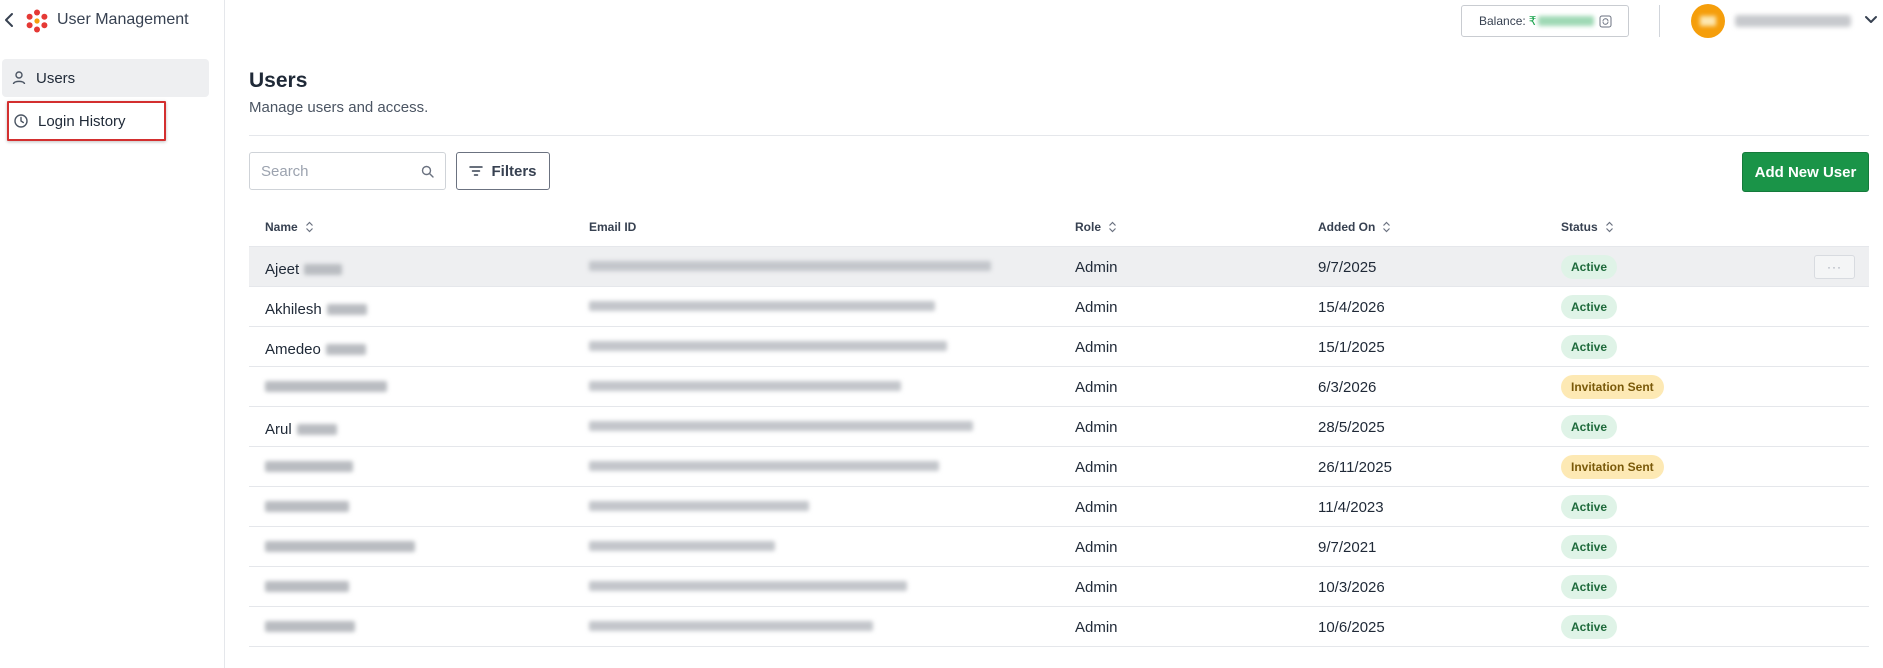 This screenshot has width=1883, height=668. What do you see at coordinates (293, 349) in the screenshot?
I see `first-name: Amedeo` at bounding box center [293, 349].